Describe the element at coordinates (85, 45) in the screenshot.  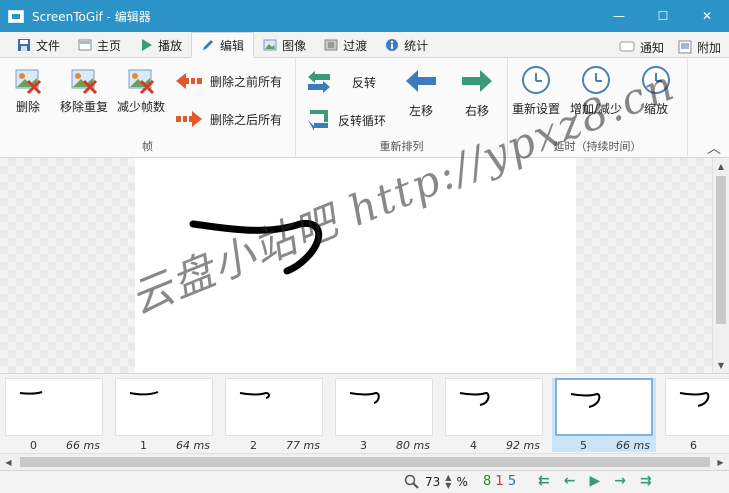
I see `home-icon` at that location.